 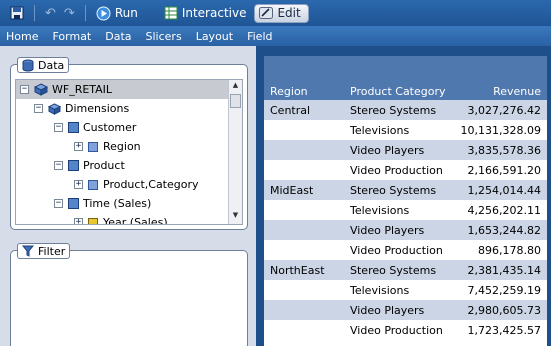 I want to click on header-product-category: Product Category, so click(x=398, y=78).